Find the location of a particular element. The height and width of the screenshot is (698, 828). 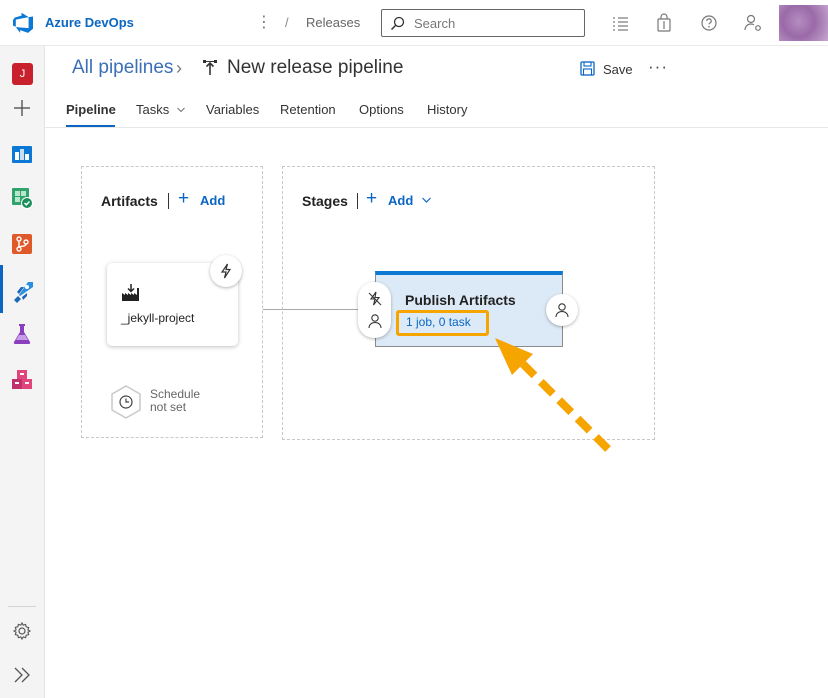

artifact-name: _jekyll-project is located at coordinates (158, 318).